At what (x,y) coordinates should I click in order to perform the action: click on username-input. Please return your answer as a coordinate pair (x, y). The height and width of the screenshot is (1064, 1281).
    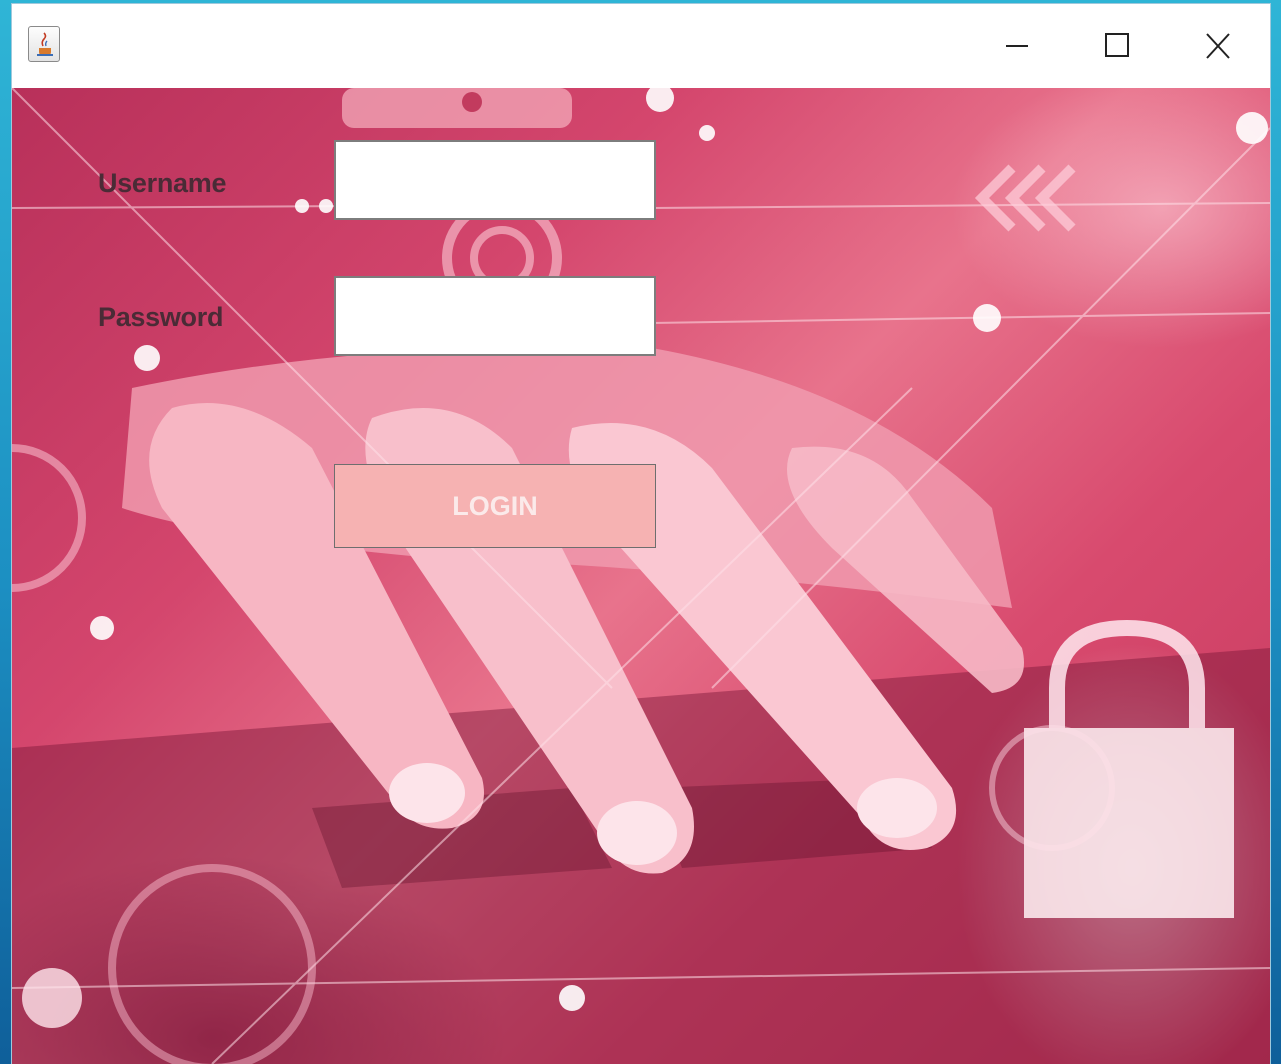
    Looking at the image, I should click on (495, 180).